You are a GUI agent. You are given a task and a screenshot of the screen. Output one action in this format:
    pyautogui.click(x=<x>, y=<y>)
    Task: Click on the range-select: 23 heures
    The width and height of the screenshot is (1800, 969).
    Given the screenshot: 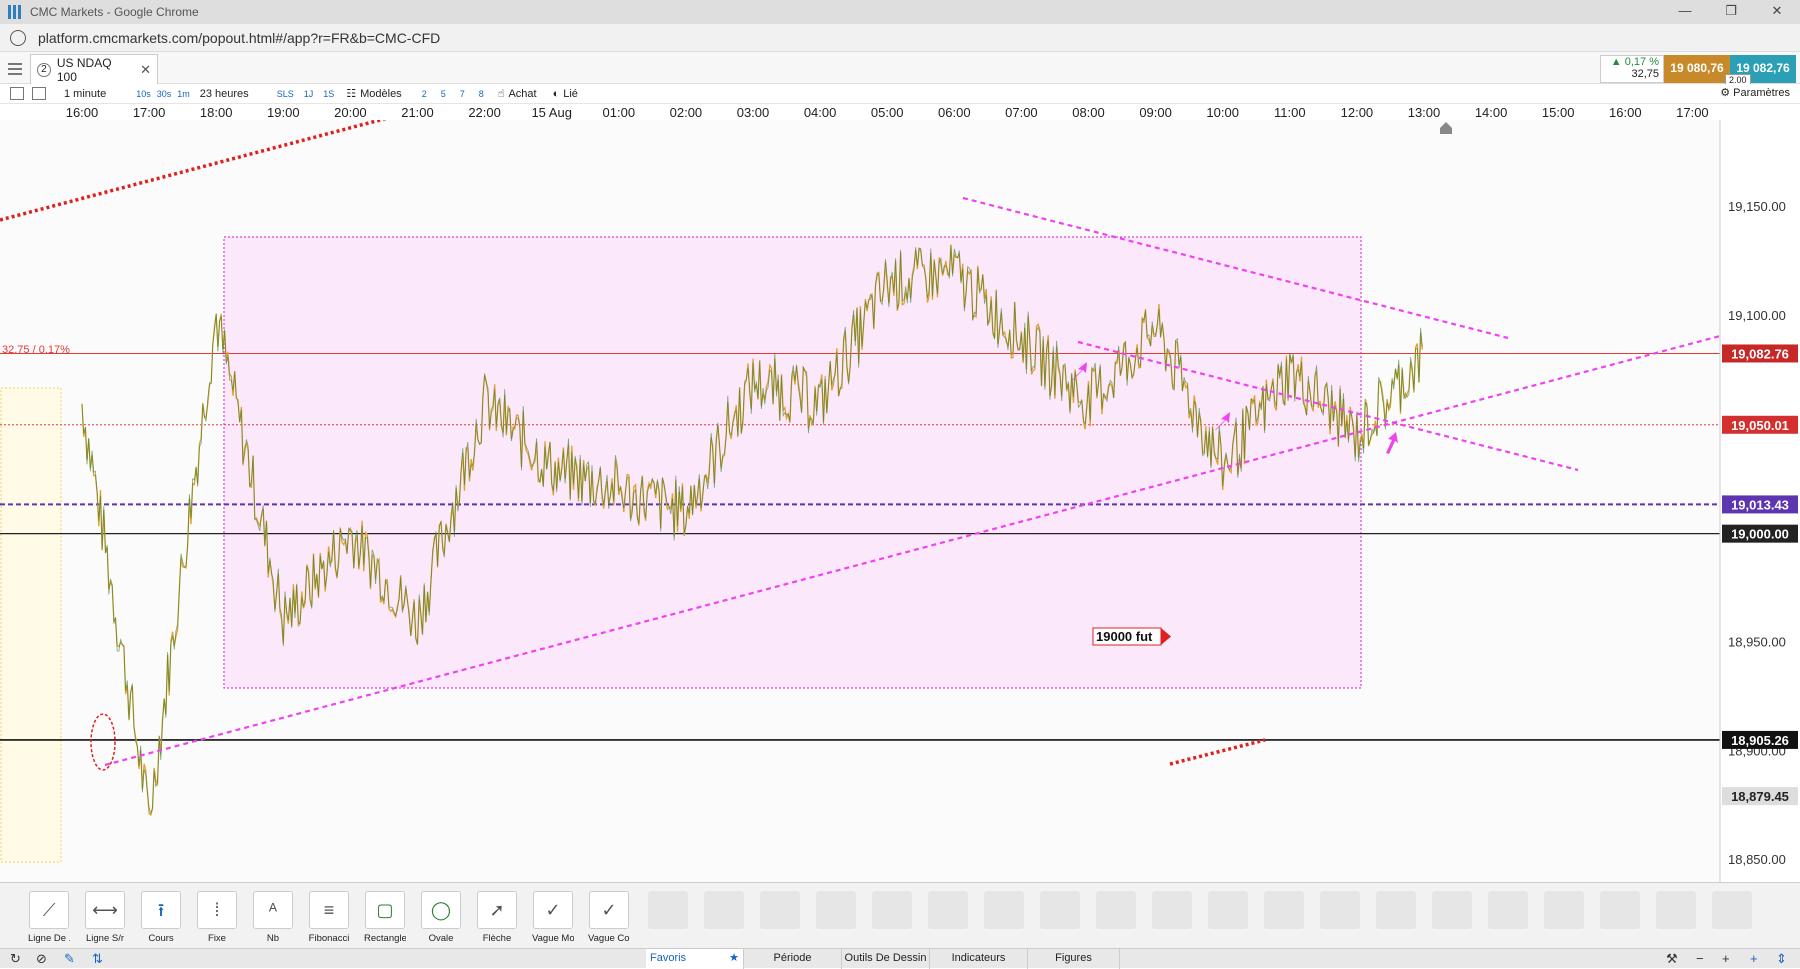 What is the action you would take?
    pyautogui.click(x=224, y=94)
    